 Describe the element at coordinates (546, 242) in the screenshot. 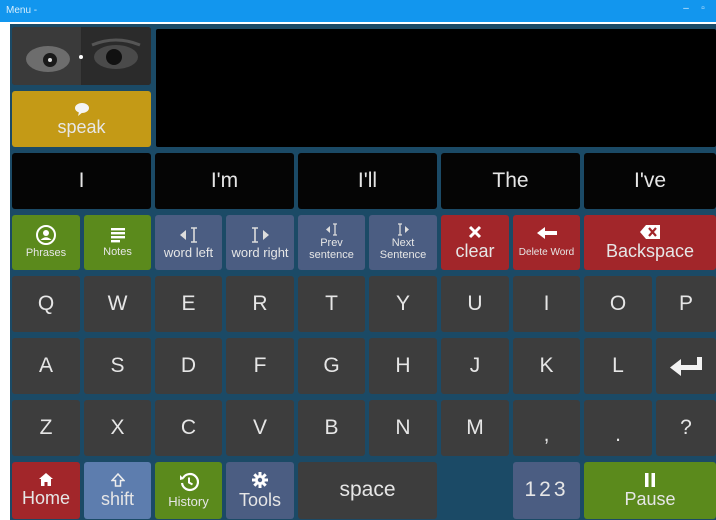

I see `delete-word-button: Delete Word` at that location.